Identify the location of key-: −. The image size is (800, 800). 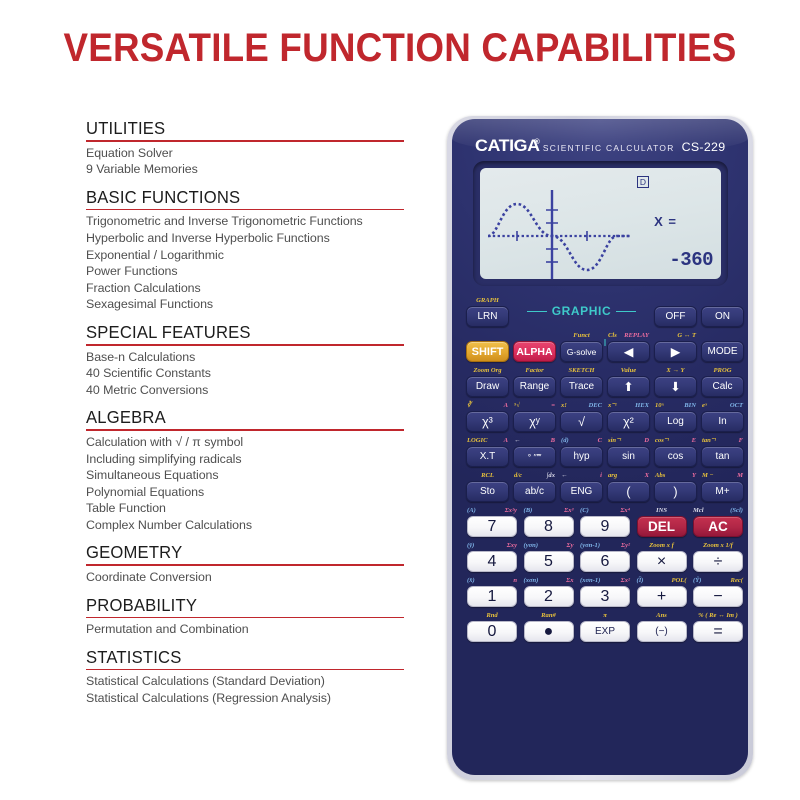
(718, 596).